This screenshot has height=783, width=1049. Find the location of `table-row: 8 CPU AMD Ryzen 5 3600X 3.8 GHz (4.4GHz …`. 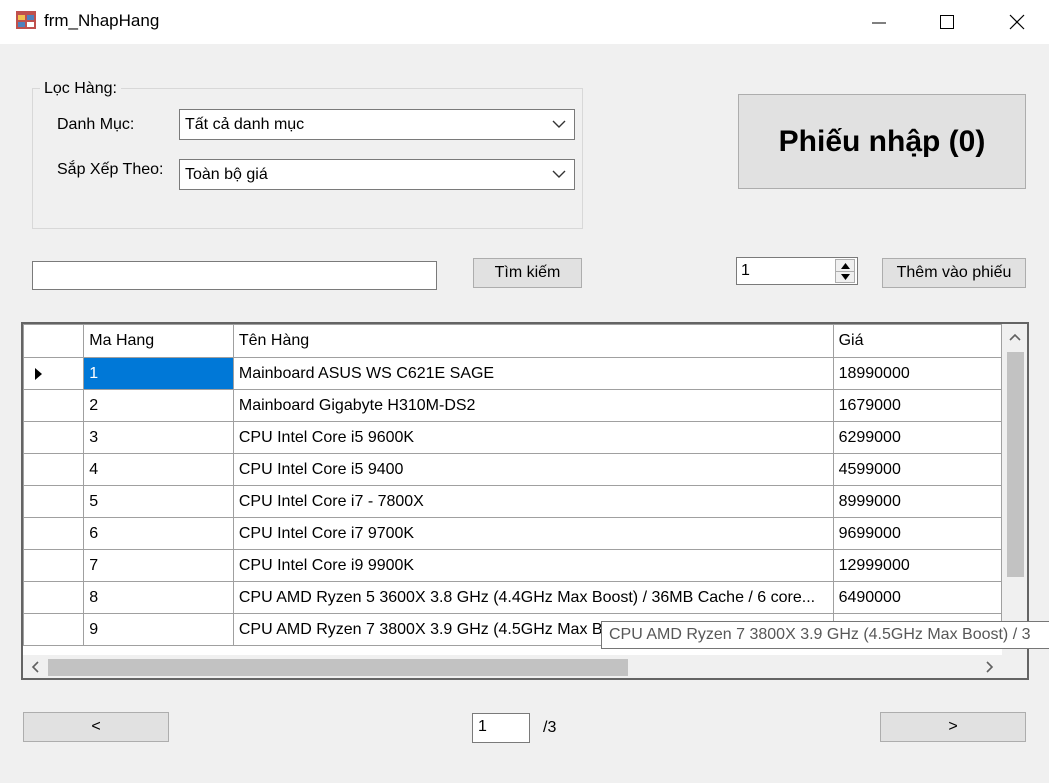

table-row: 8 CPU AMD Ryzen 5 3600X 3.8 GHz (4.4GHz … is located at coordinates (512, 597).